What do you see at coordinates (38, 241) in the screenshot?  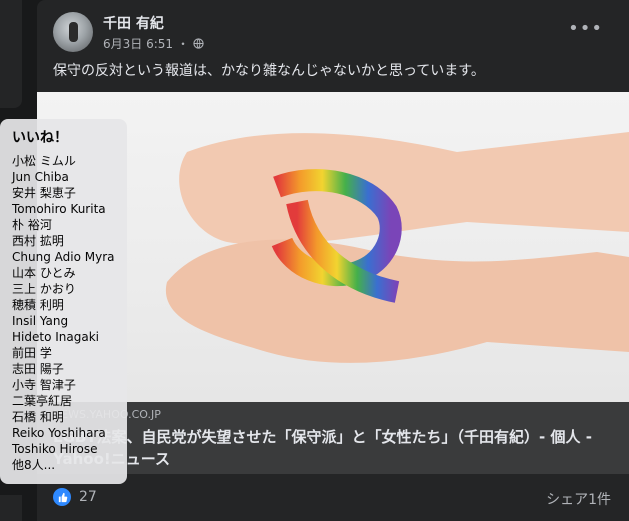 I see `liker-name: 西村 拡明` at bounding box center [38, 241].